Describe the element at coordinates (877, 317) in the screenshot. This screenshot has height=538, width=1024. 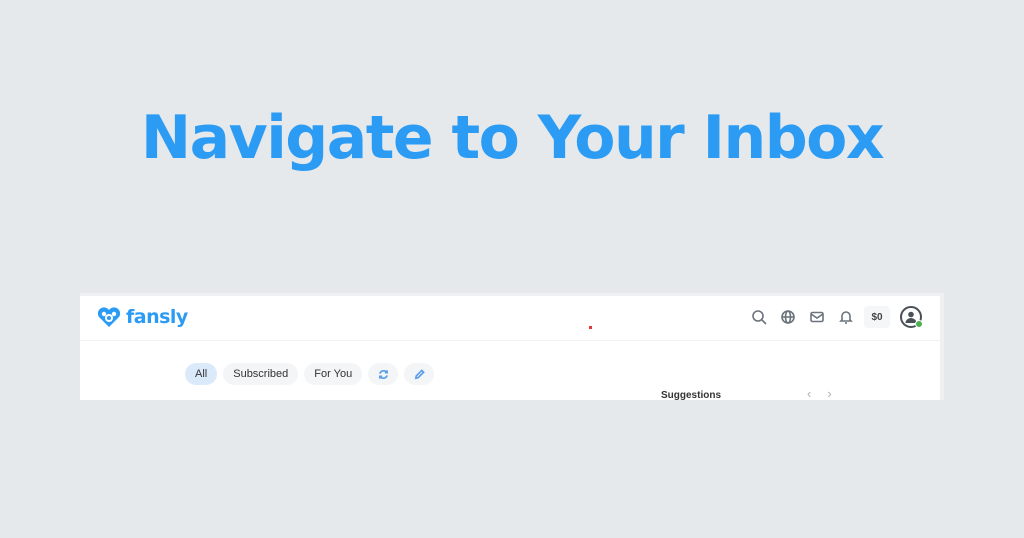
I see `wallet-balance: $0` at that location.